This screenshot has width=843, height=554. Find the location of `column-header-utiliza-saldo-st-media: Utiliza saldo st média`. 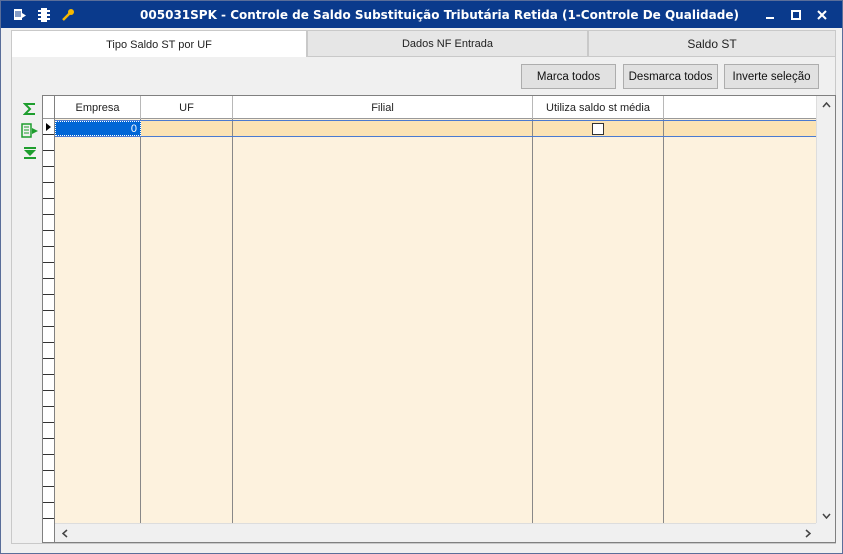

column-header-utiliza-saldo-st-media: Utiliza saldo st média is located at coordinates (598, 107).